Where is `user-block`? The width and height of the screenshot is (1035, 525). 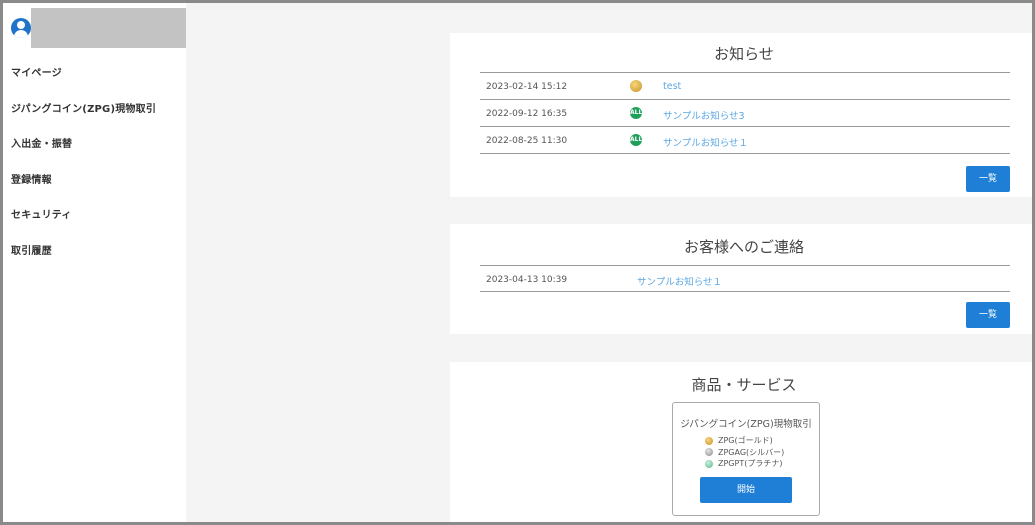 user-block is located at coordinates (98, 28).